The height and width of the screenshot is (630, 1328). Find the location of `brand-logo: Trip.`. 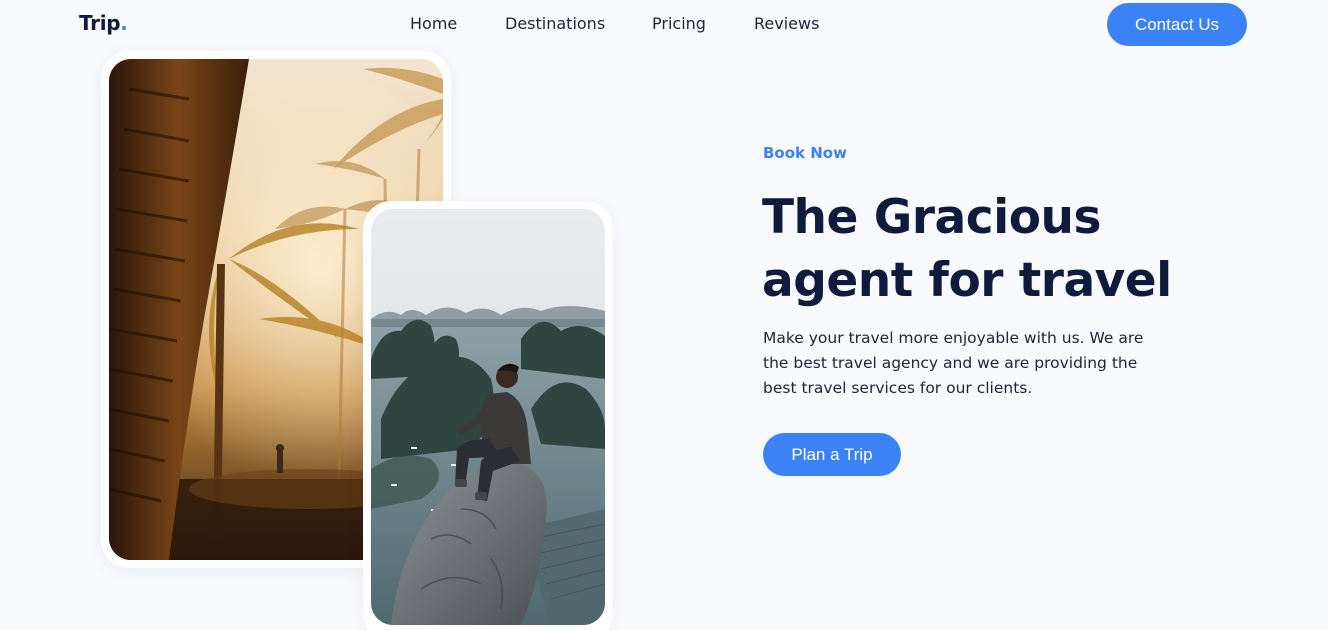

brand-logo: Trip. is located at coordinates (103, 23).